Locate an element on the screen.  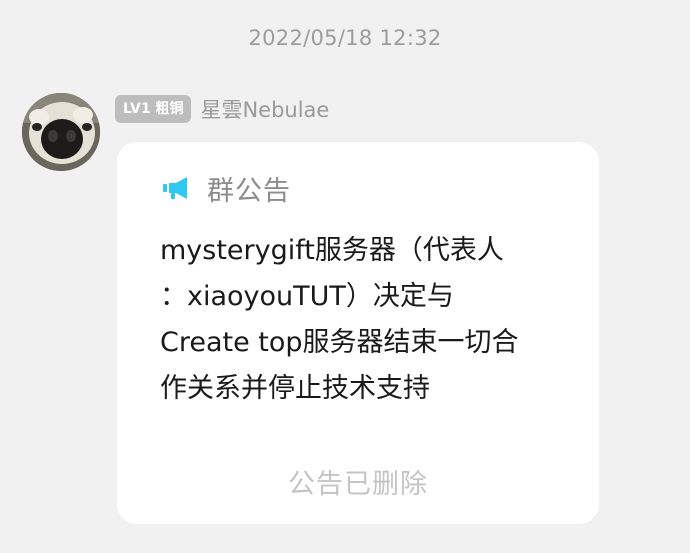
avatar is located at coordinates (61, 132).